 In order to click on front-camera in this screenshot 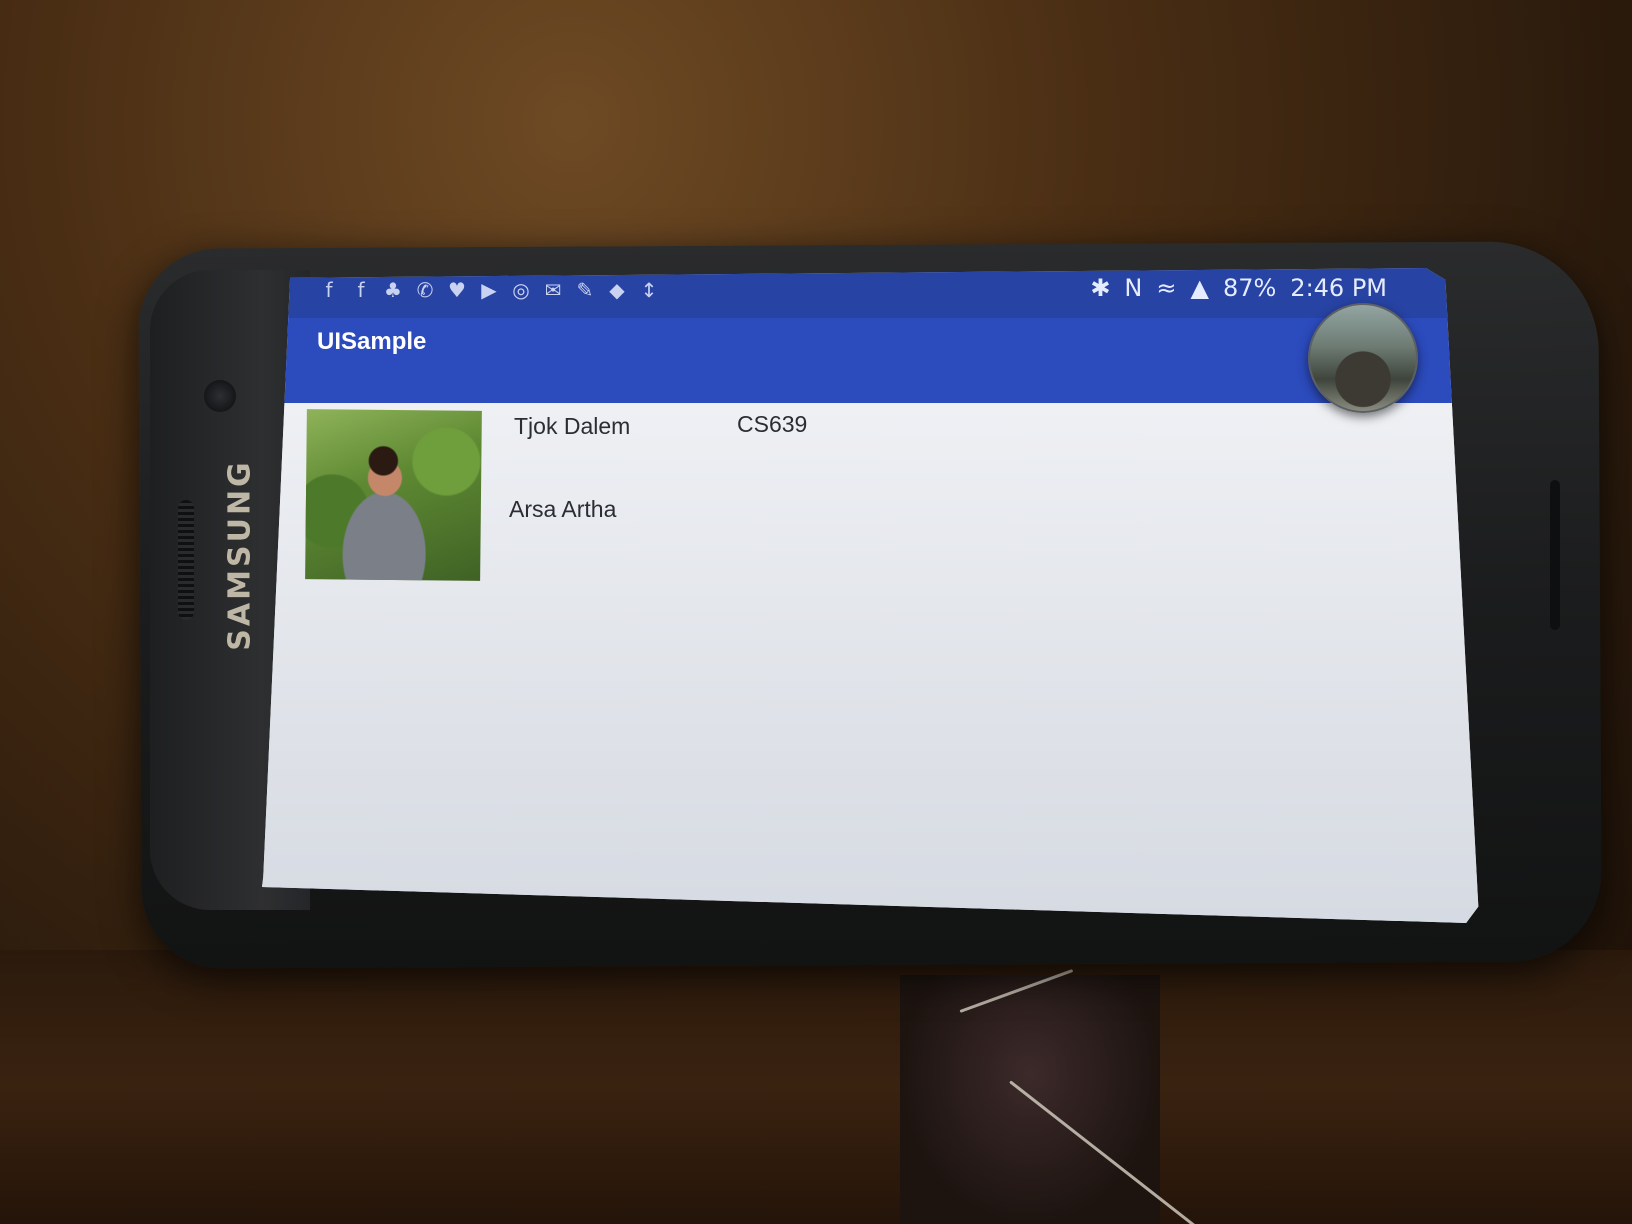, I will do `click(220, 396)`.